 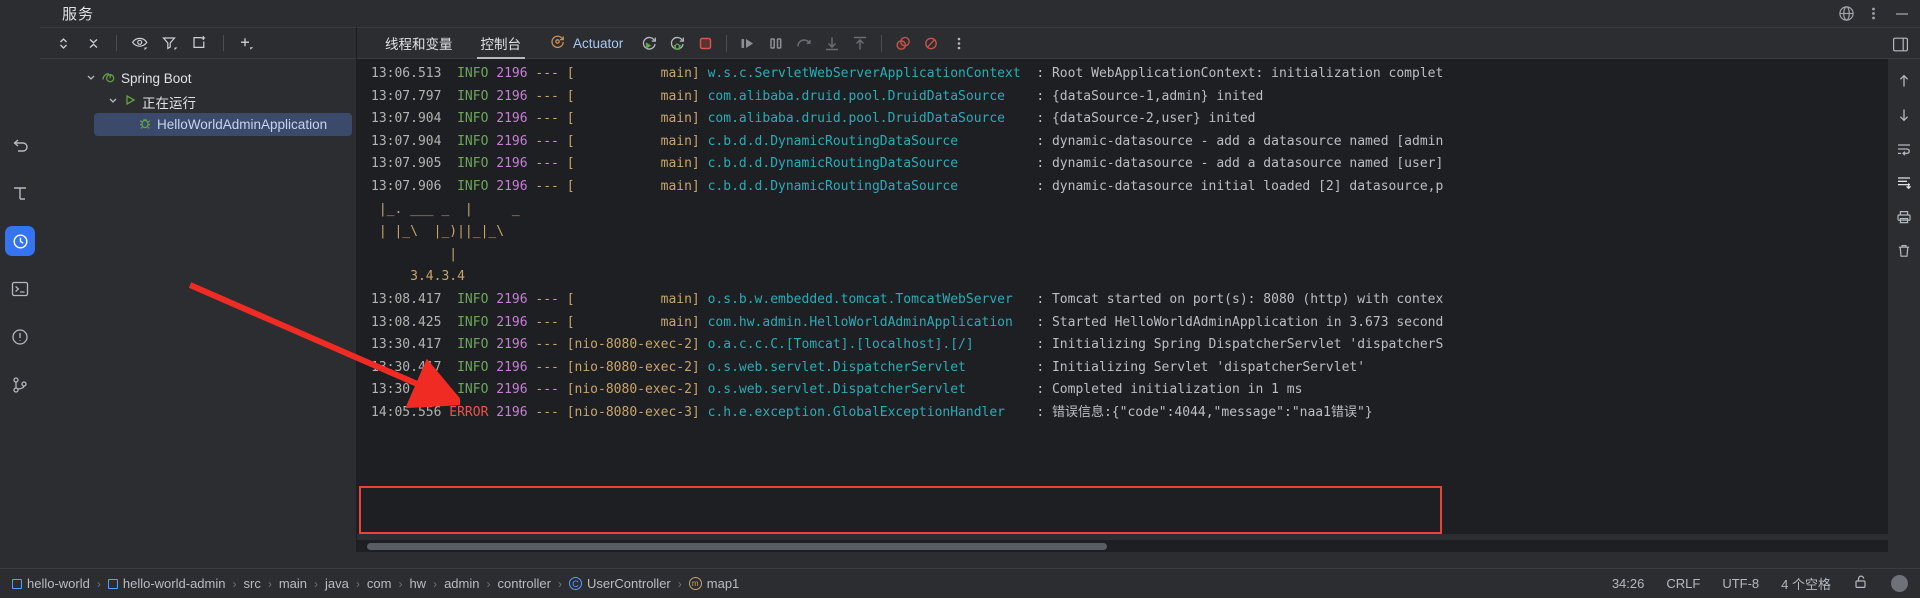 I want to click on step-over-icon, so click(x=804, y=43).